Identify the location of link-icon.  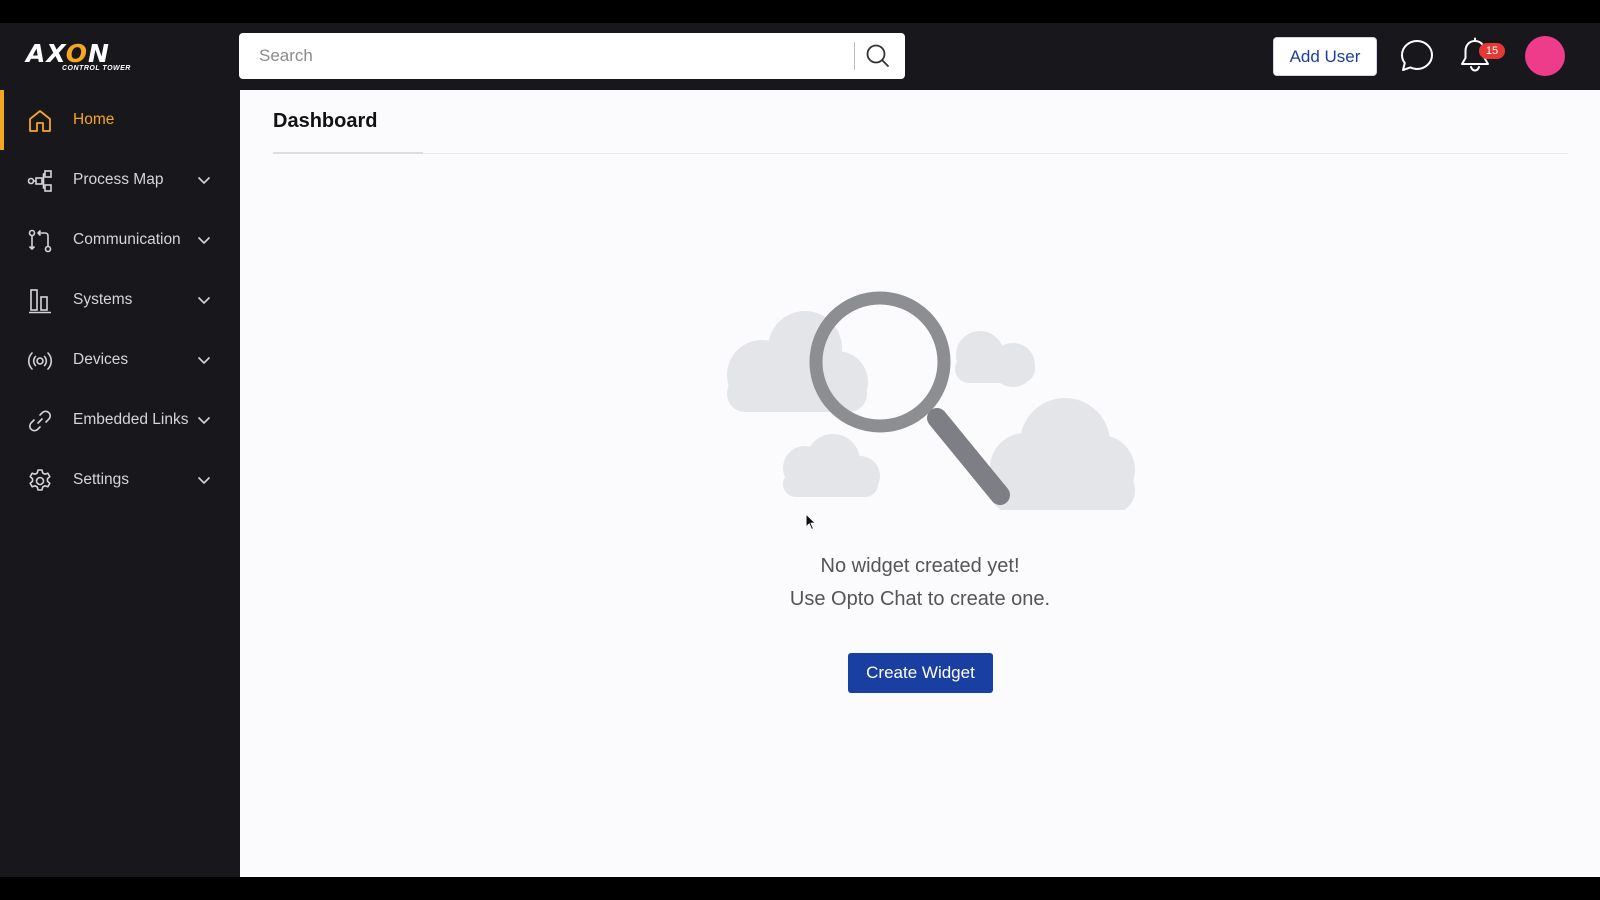
(40, 421).